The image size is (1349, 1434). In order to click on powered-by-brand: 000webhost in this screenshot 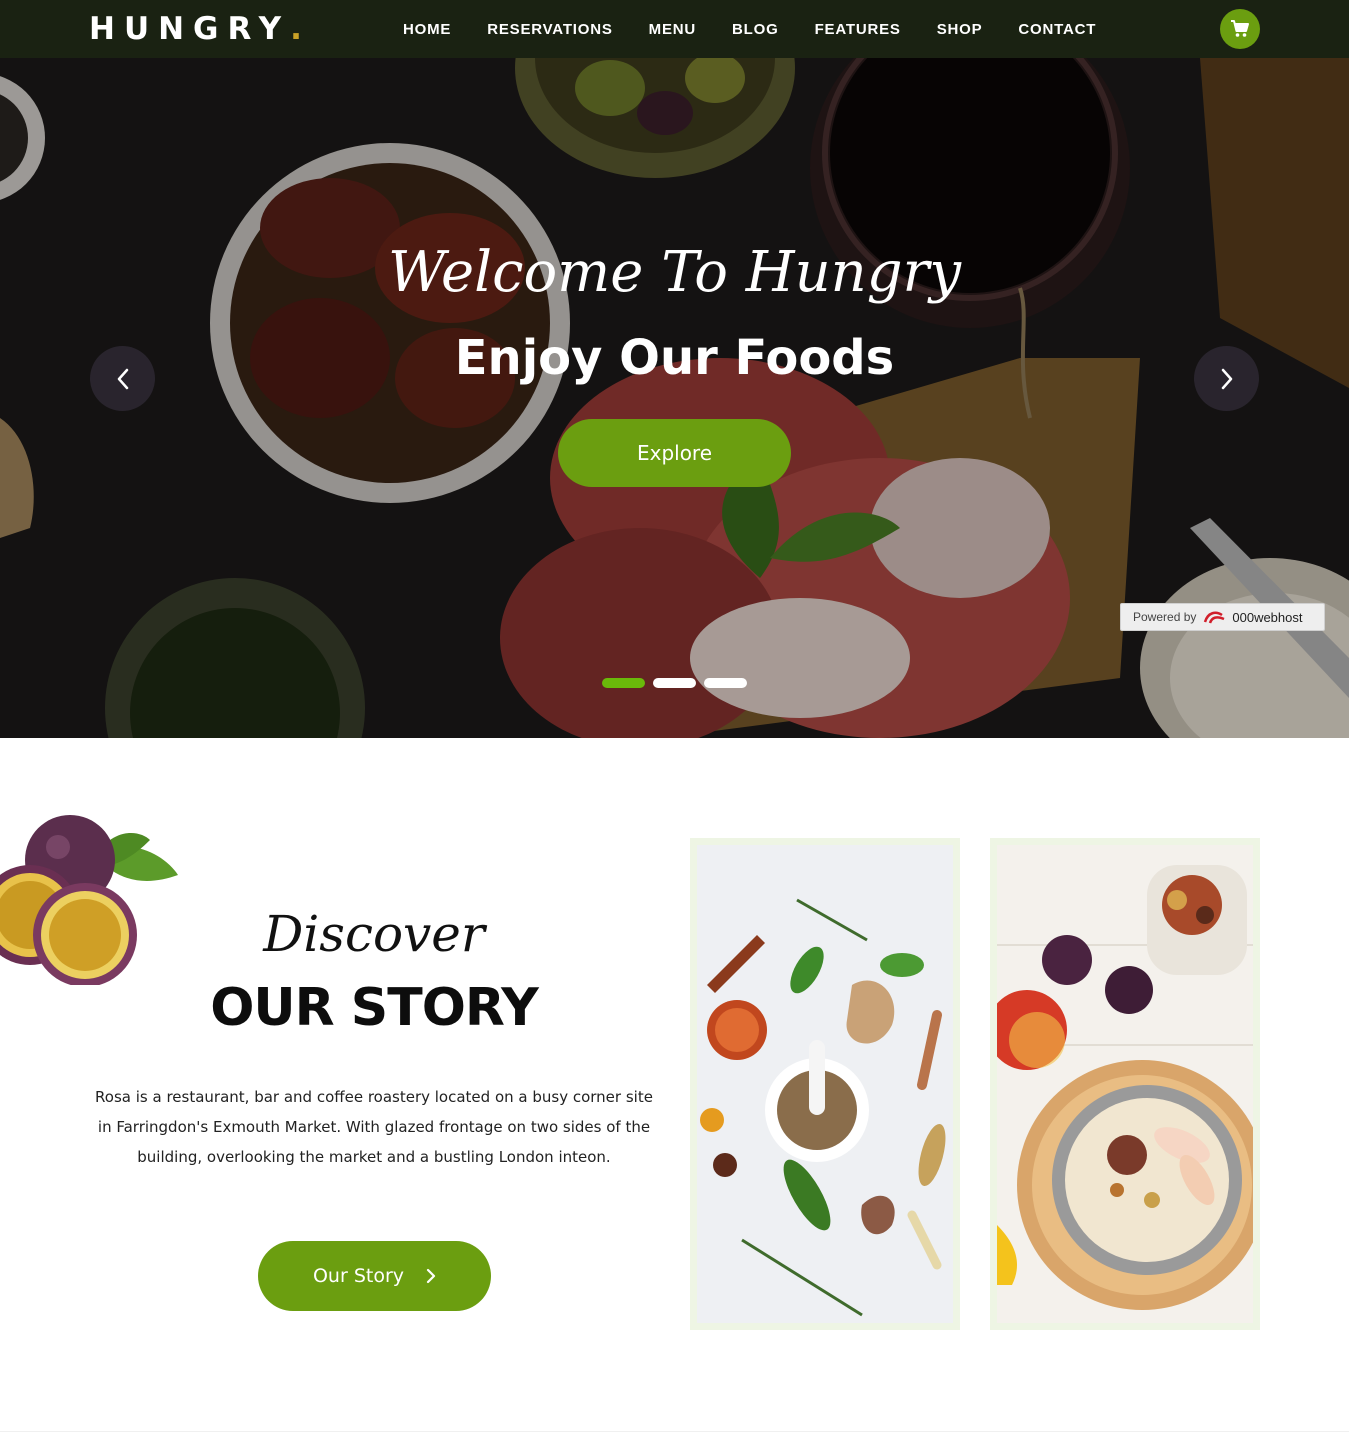, I will do `click(1267, 617)`.